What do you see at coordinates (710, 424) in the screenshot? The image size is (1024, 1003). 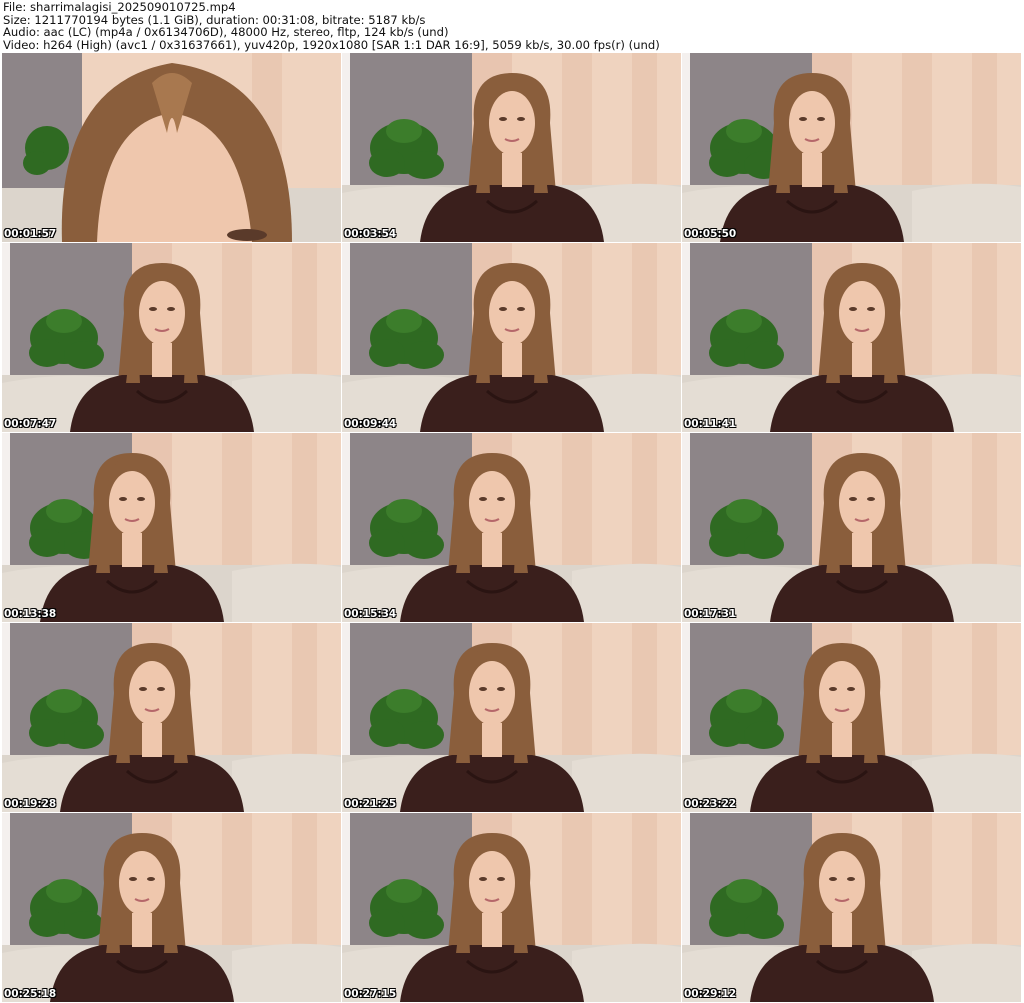 I see `thumbnail-timestamp: 00:11:41` at bounding box center [710, 424].